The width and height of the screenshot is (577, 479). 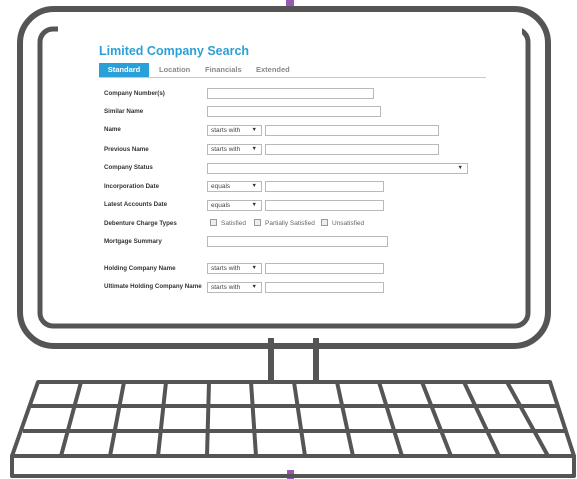 I want to click on mortgage-summary-label: Mortgage Summary, so click(x=133, y=241).